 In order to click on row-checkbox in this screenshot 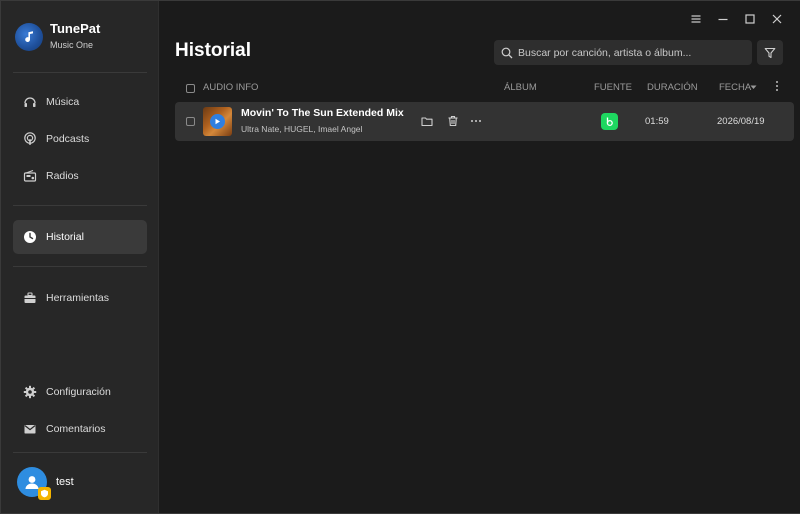, I will do `click(190, 121)`.